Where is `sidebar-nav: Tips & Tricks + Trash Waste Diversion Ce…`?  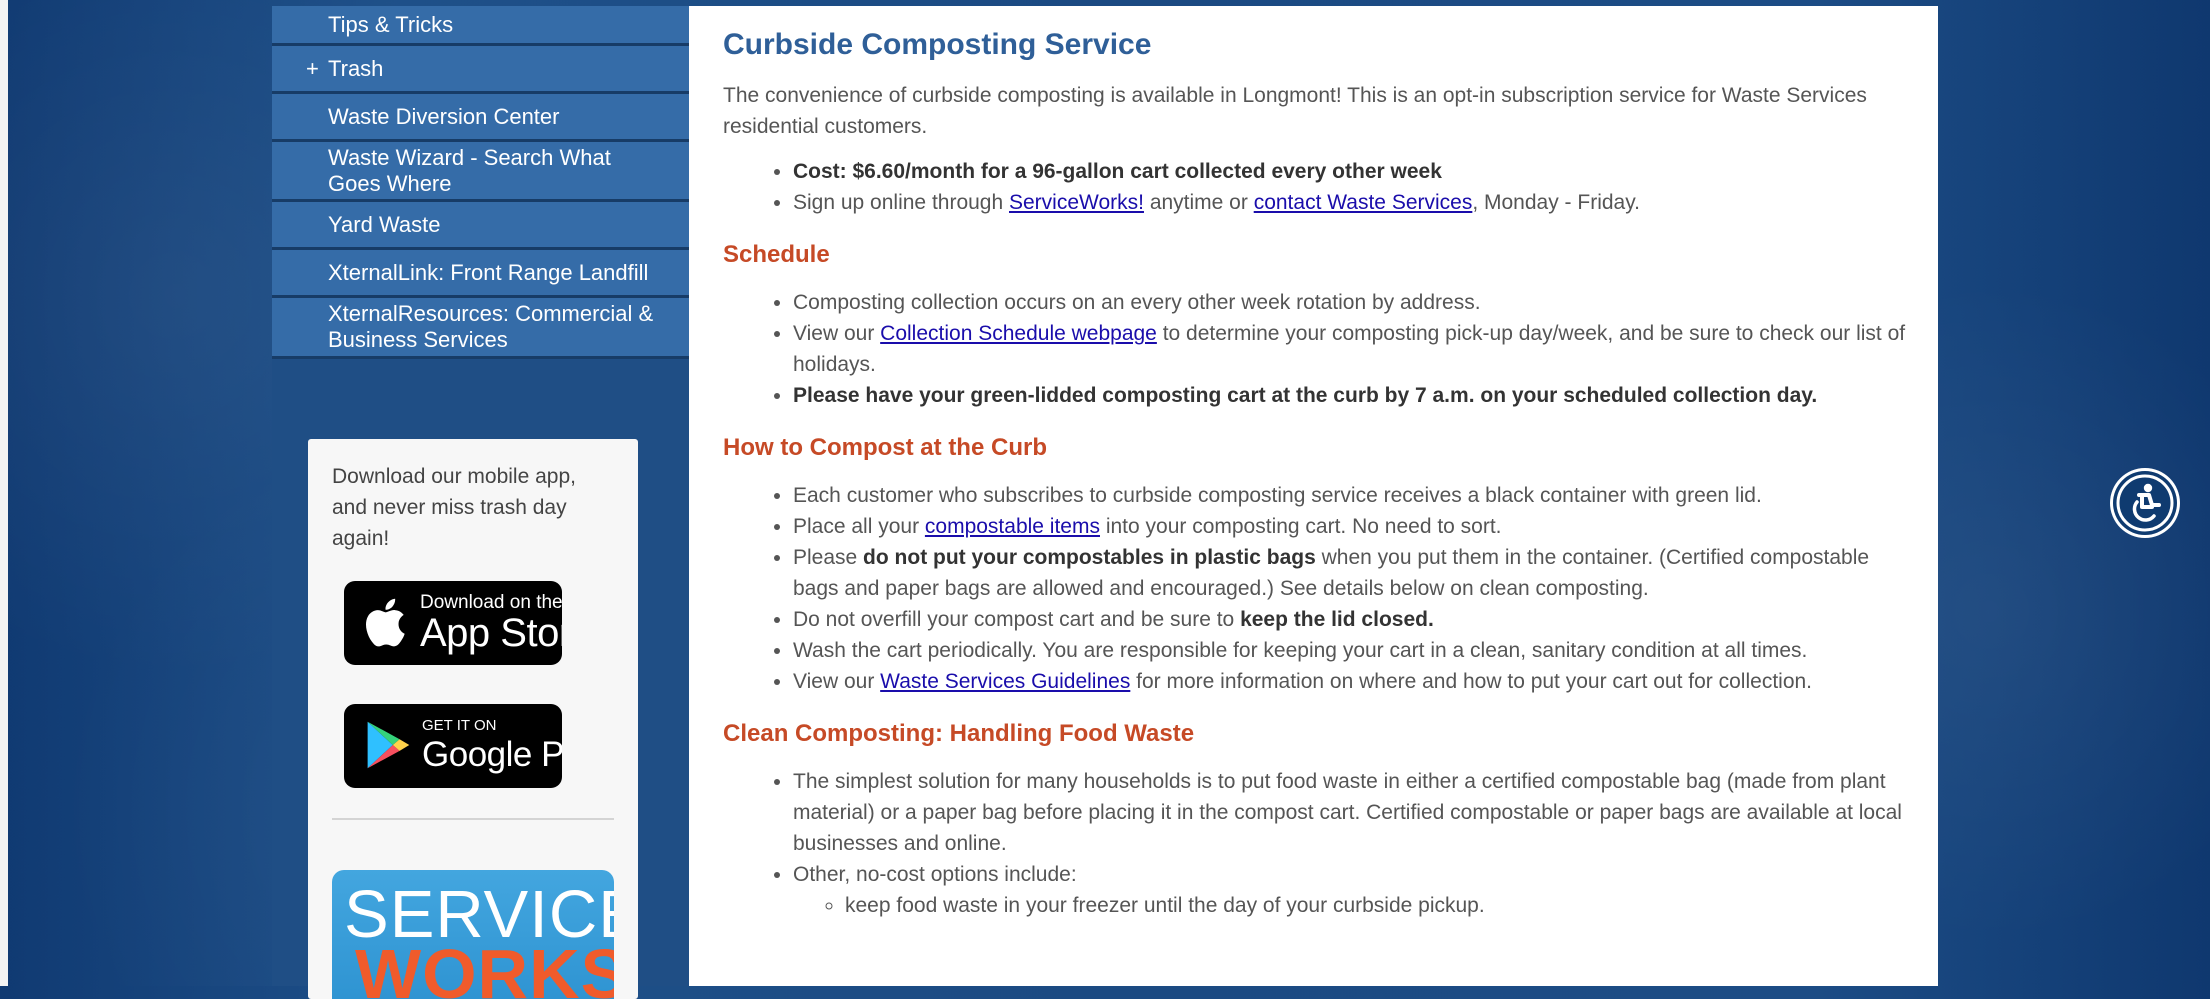 sidebar-nav: Tips & Tricks + Trash Waste Diversion Ce… is located at coordinates (480, 182).